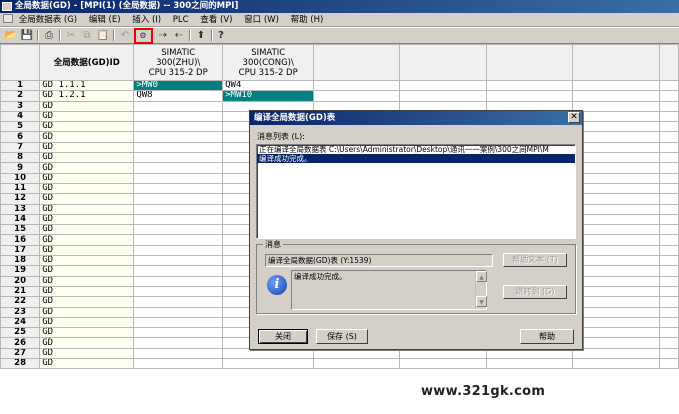 The image size is (679, 414). Describe the element at coordinates (20, 85) in the screenshot. I see `row-number: 1` at that location.